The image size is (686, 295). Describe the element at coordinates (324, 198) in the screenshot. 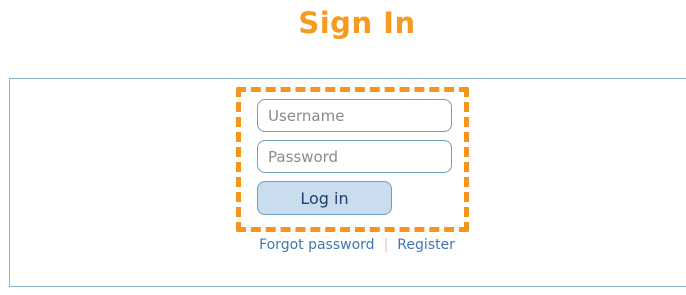

I see `login-button: Log in` at that location.